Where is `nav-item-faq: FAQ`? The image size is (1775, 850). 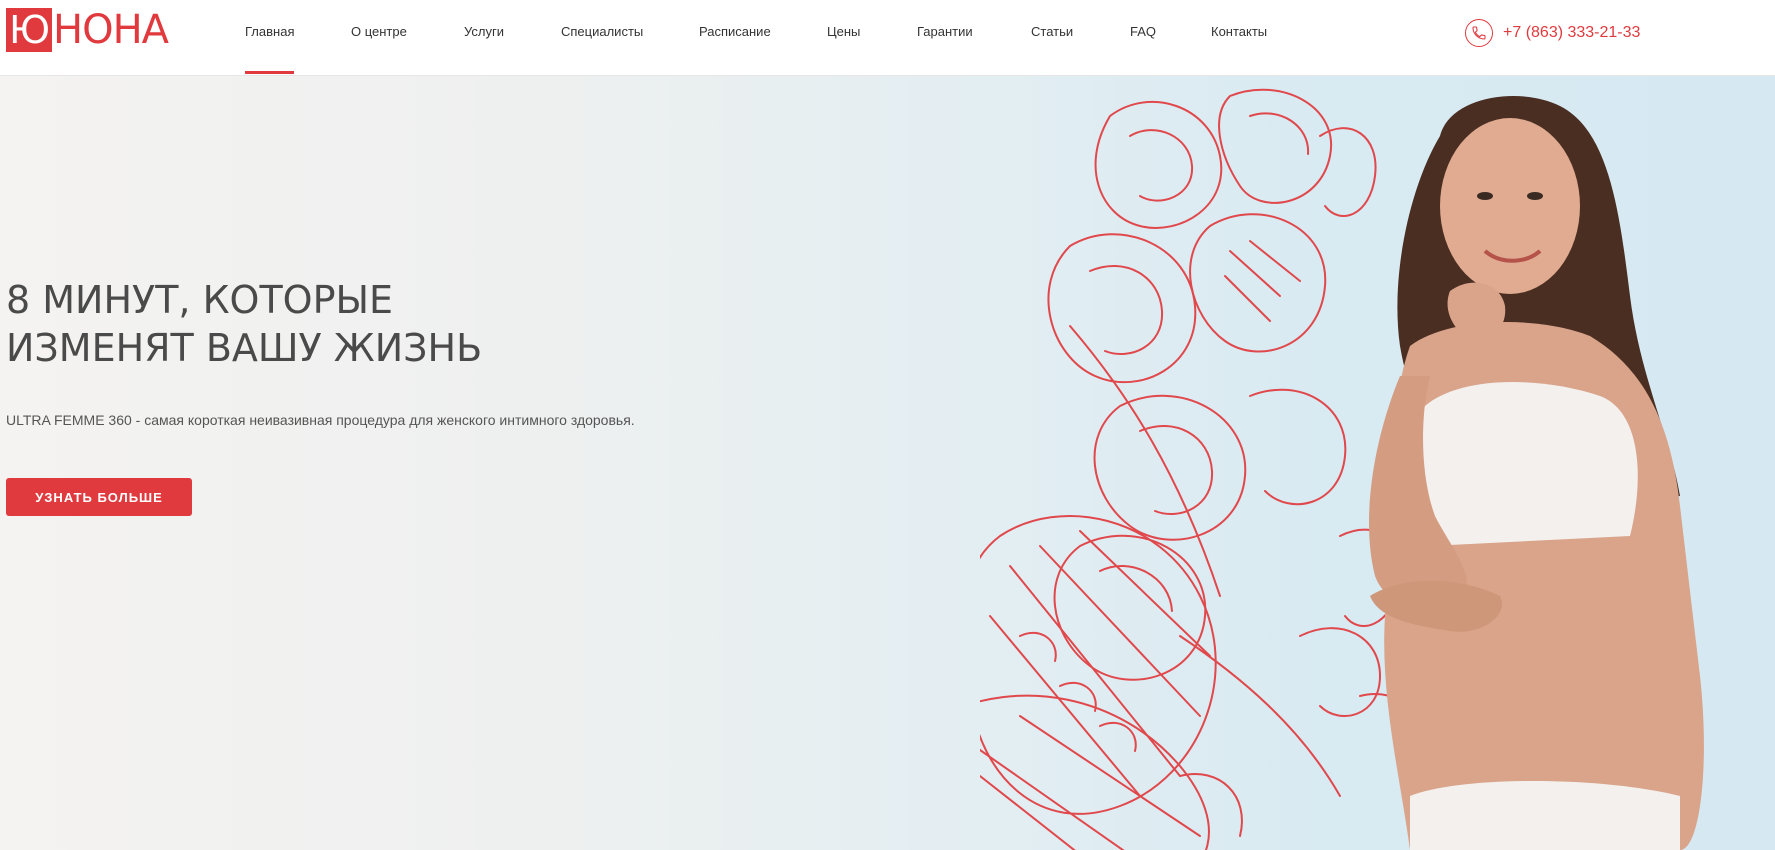
nav-item-faq: FAQ is located at coordinates (1143, 37).